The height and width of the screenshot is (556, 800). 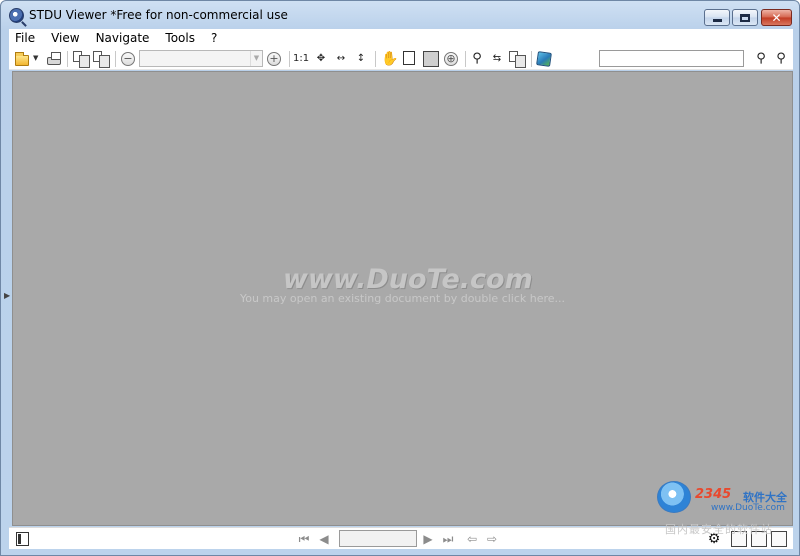 What do you see at coordinates (497, 59) in the screenshot?
I see `replace-icon: ⇆` at bounding box center [497, 59].